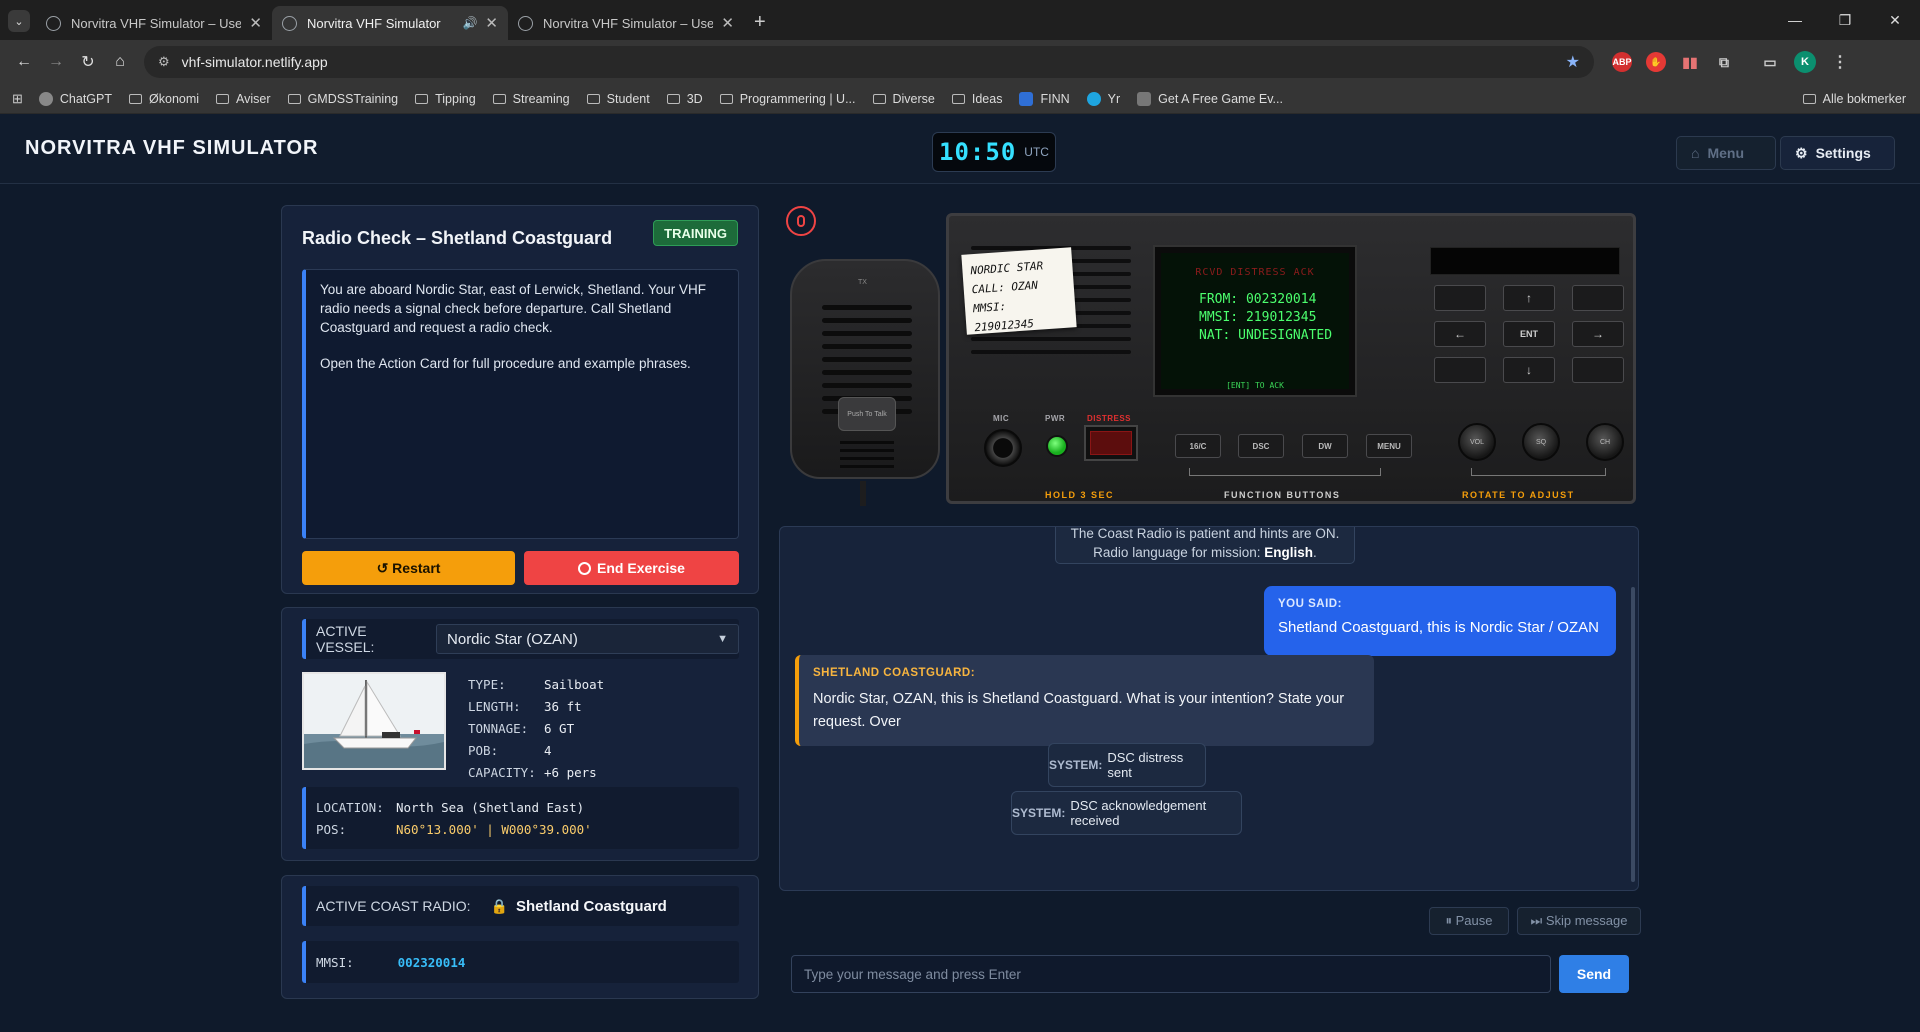 This screenshot has height=1032, width=1920. I want to click on microphone-icon, so click(801, 221).